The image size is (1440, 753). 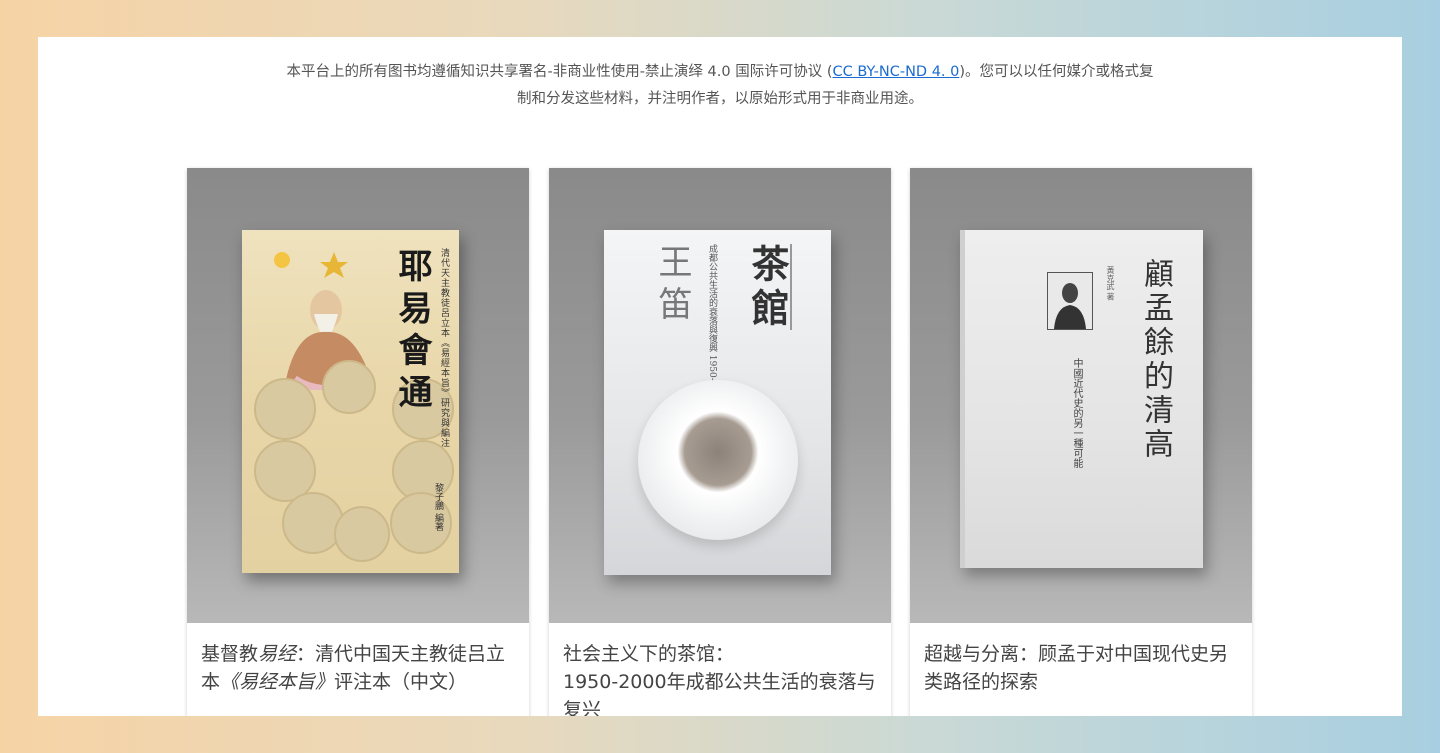 I want to click on cover-author: 黃克武 著, so click(x=1110, y=283).